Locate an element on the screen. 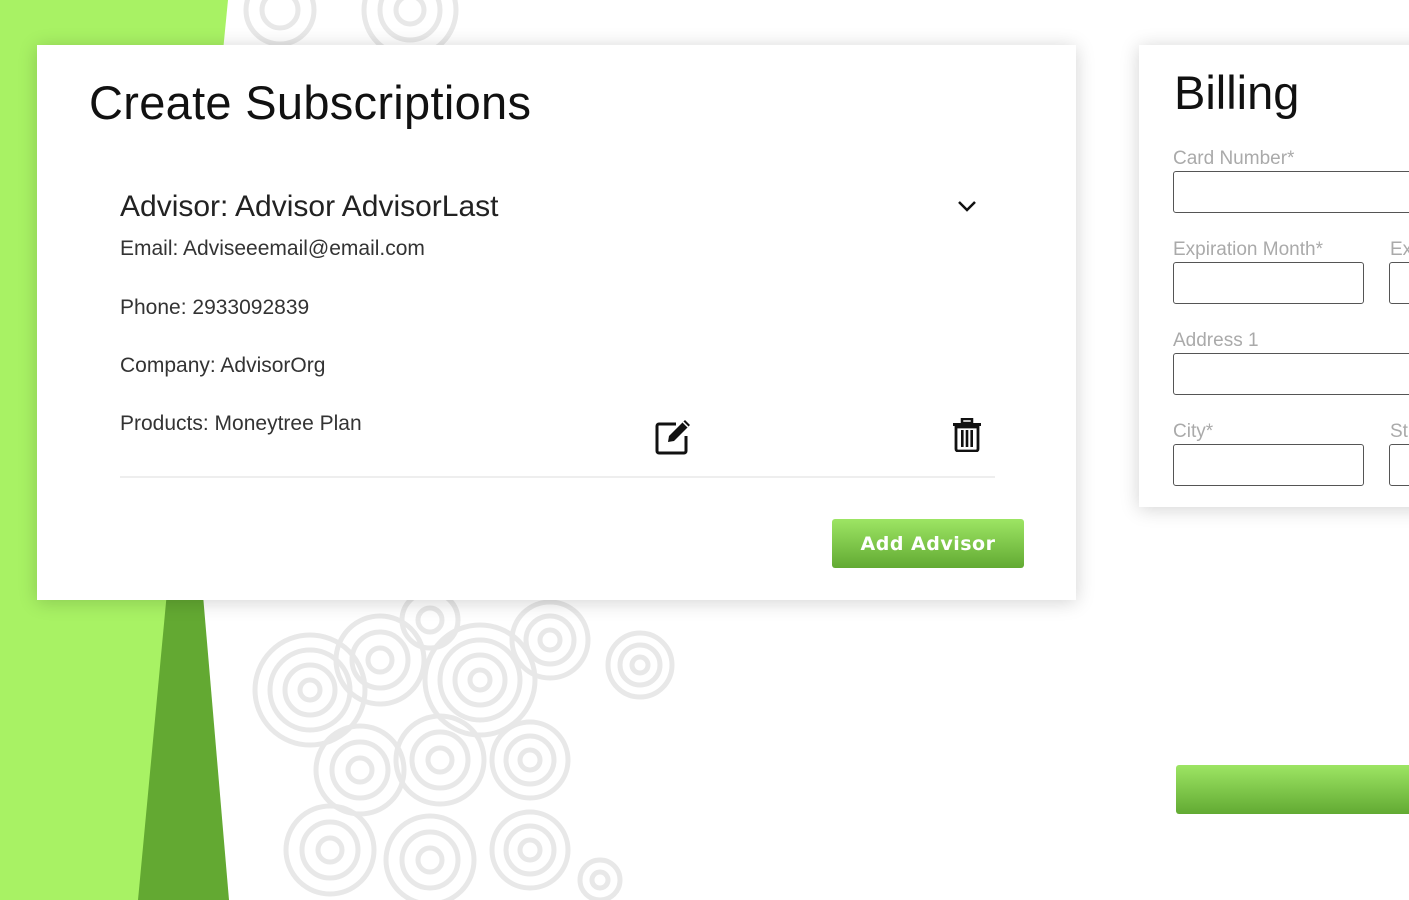  expiration-year-label: Ex is located at coordinates (1399, 249).